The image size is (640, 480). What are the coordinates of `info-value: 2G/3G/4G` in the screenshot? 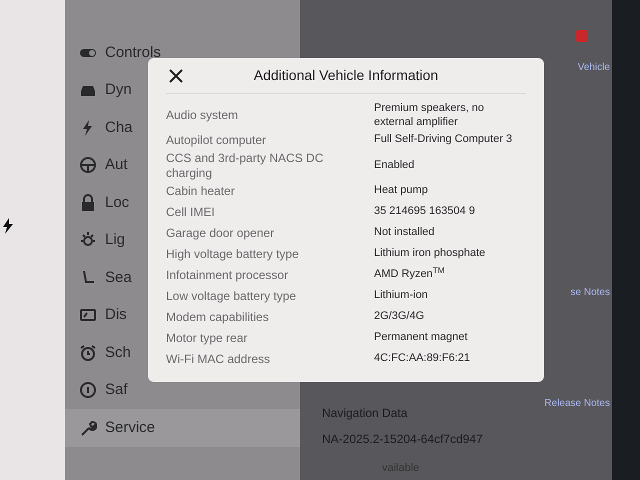 It's located at (400, 317).